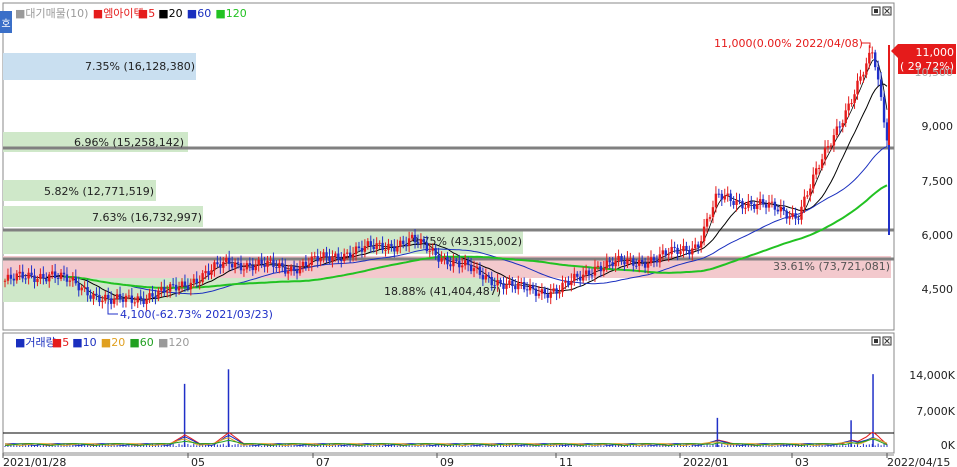  Describe the element at coordinates (99, 191) in the screenshot. I see `vp-label-3: 5.82% (12,771,519)` at that location.